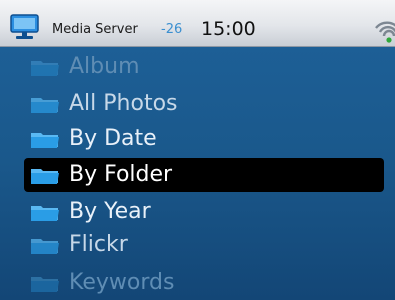 The image size is (395, 300). What do you see at coordinates (204, 139) in the screenshot?
I see `list-item-by-date: By Date` at bounding box center [204, 139].